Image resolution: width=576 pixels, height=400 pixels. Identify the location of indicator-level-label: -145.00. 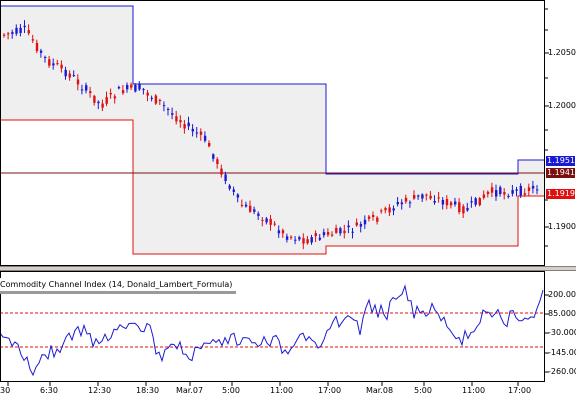
(562, 352).